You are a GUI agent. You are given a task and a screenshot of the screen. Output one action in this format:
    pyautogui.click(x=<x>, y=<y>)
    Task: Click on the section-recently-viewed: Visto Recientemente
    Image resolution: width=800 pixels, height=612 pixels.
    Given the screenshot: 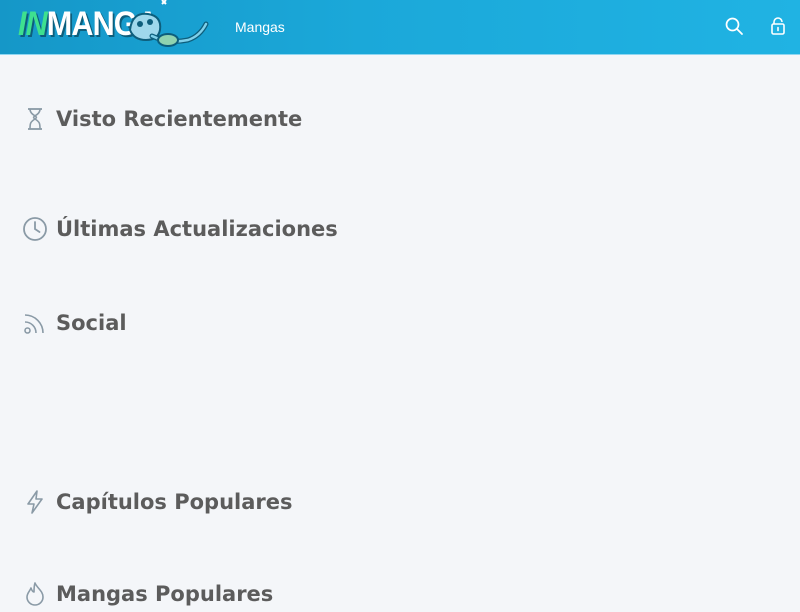 What is the action you would take?
    pyautogui.click(x=162, y=119)
    